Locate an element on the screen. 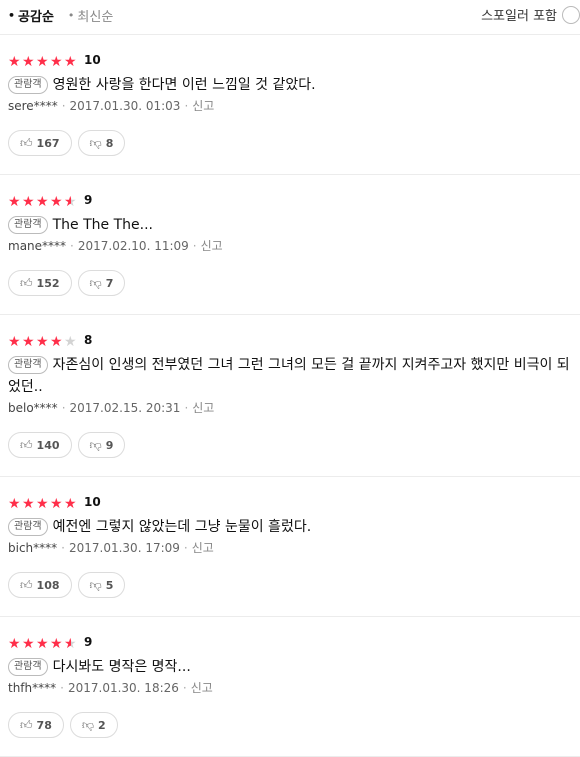 This screenshot has height=757, width=580. like-count: 78 is located at coordinates (44, 725).